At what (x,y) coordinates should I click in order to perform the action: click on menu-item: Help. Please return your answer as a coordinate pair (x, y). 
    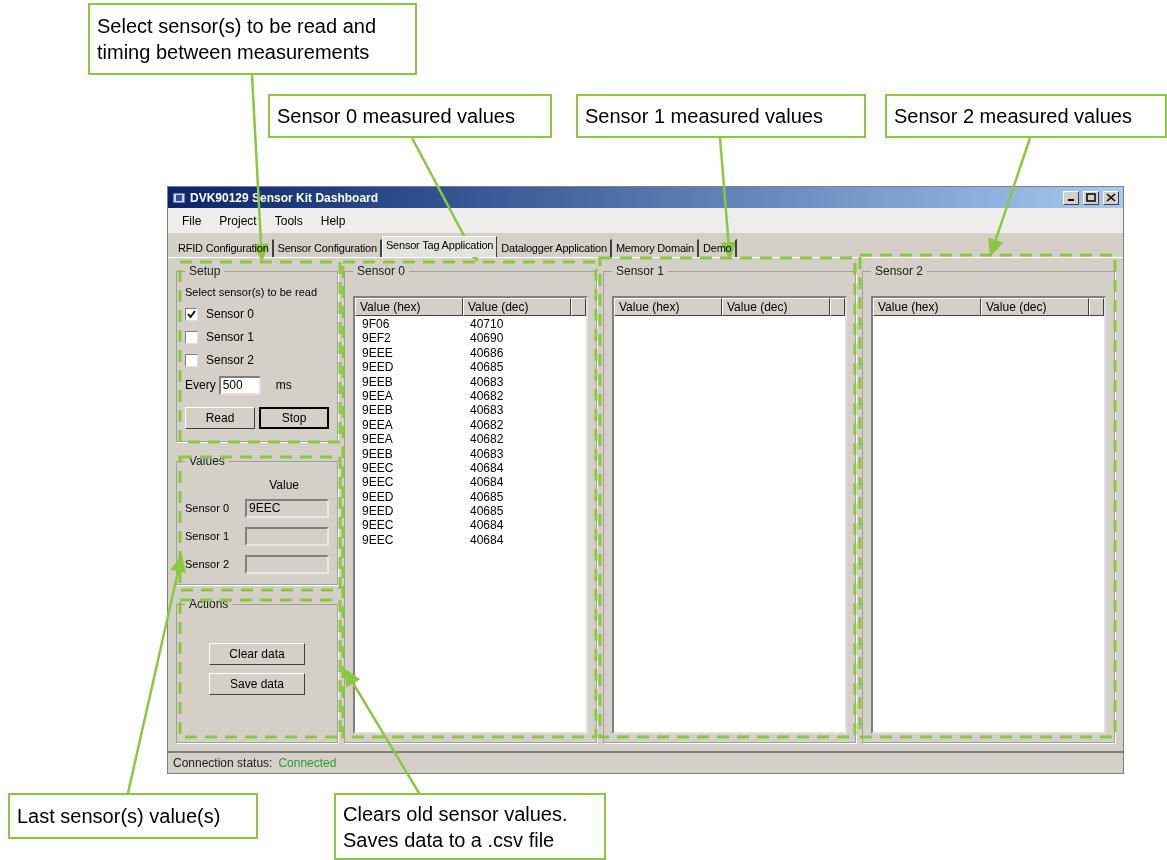
    Looking at the image, I should click on (333, 220).